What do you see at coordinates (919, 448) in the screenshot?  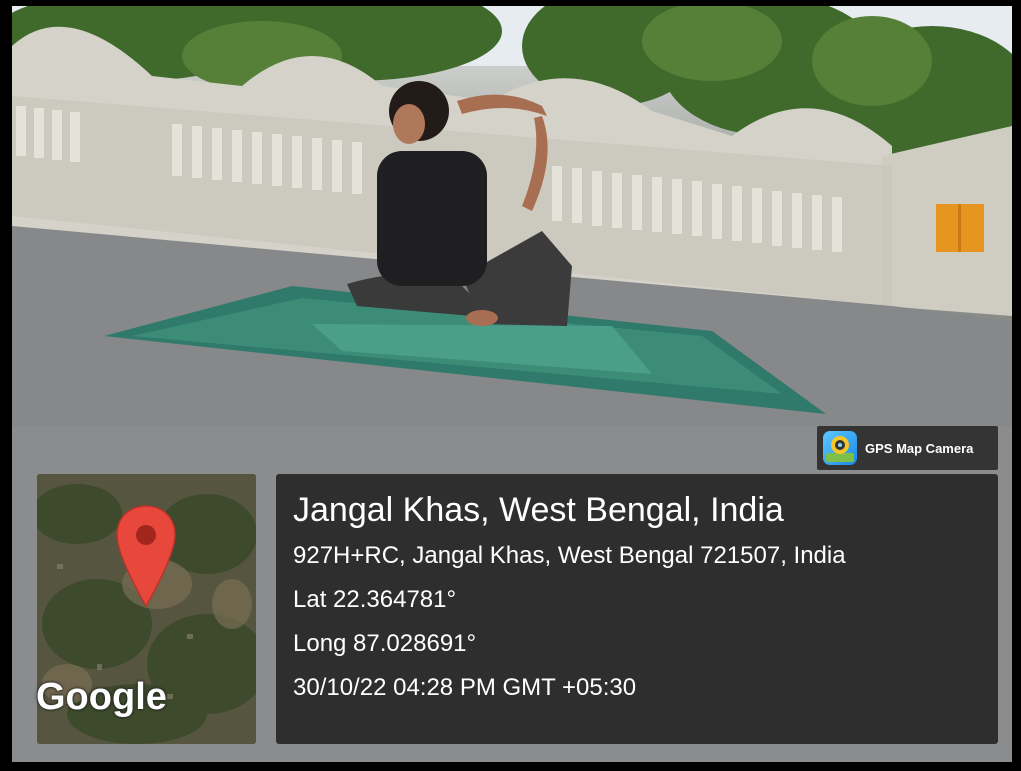 I see `gps-badge-label: GPS Map Camera` at bounding box center [919, 448].